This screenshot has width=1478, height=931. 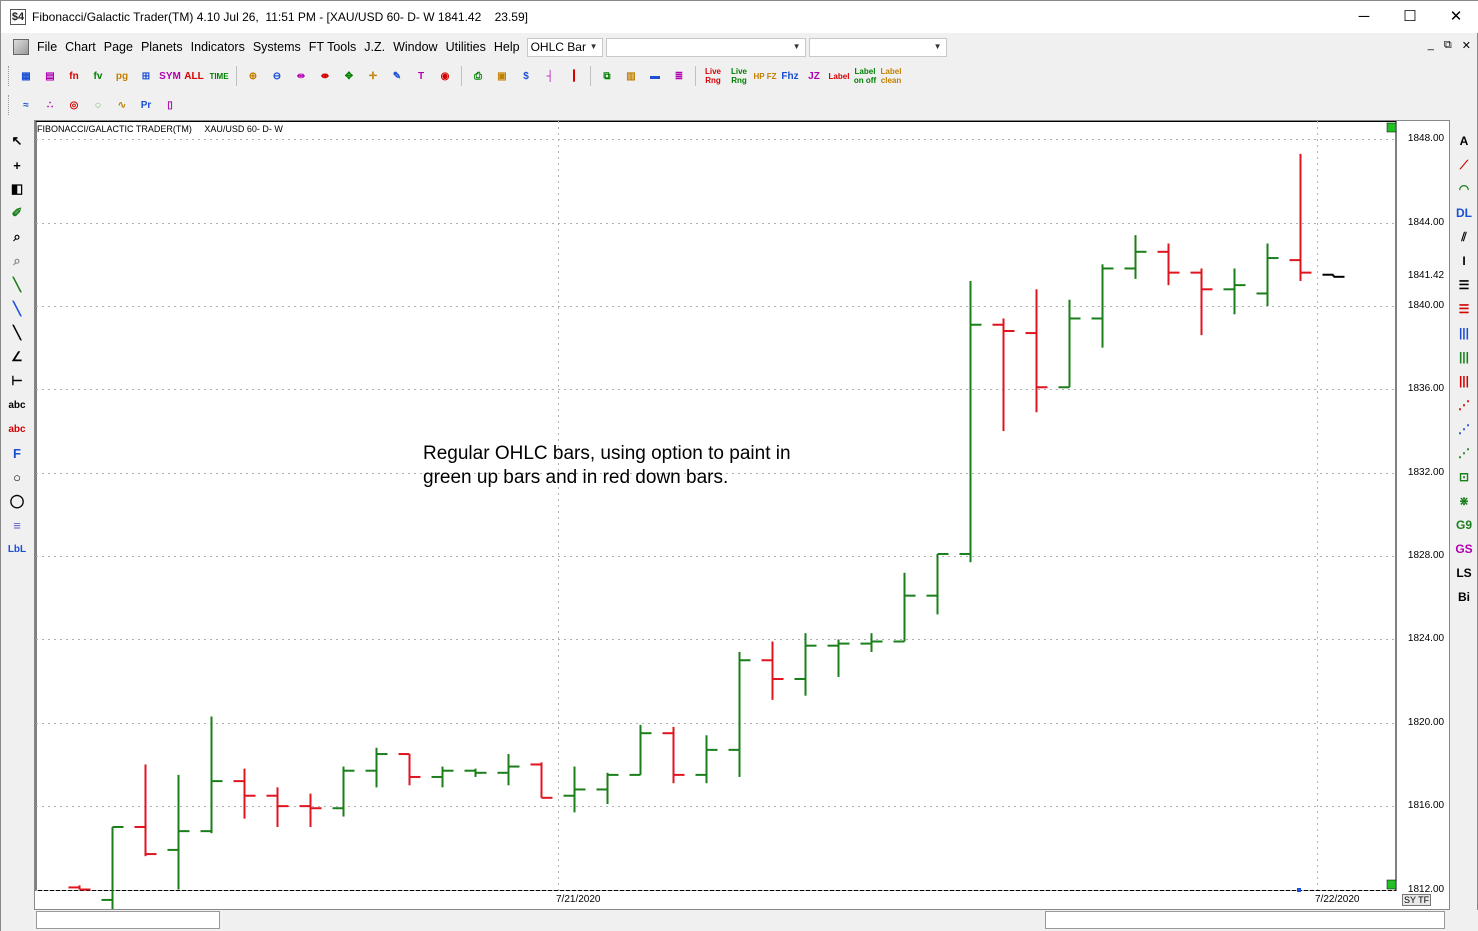 I want to click on traffic-icon: ◉, so click(x=445, y=76).